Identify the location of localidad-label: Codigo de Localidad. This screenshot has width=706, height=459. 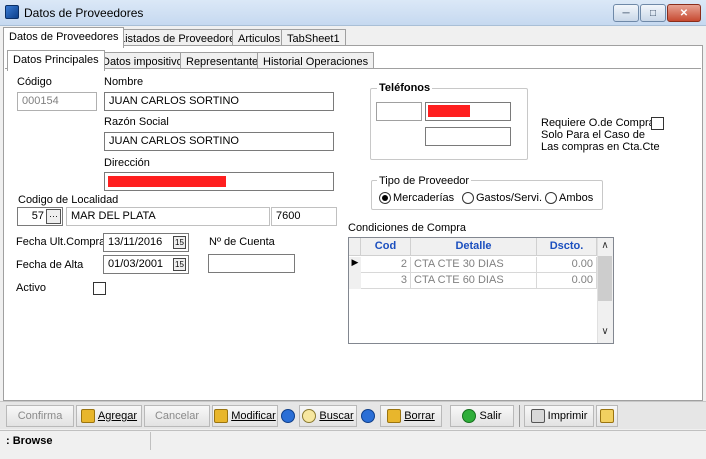
(68, 200).